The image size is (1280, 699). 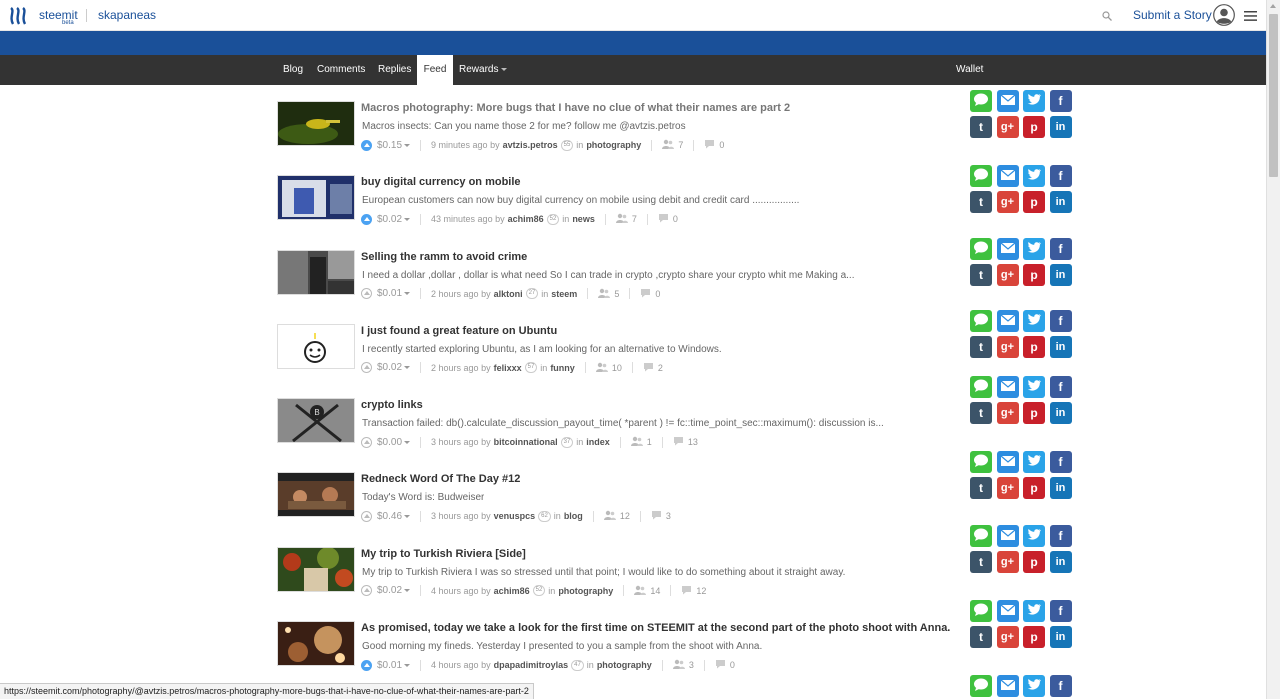 What do you see at coordinates (624, 665) in the screenshot?
I see `post-category-link: photography` at bounding box center [624, 665].